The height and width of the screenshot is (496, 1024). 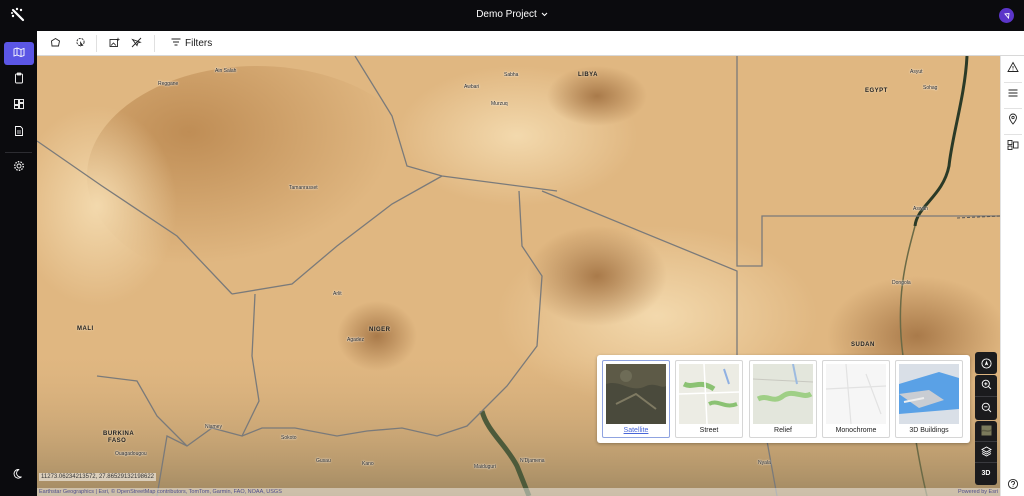 I want to click on powered-by-label: Powered by Esri, so click(x=978, y=492).